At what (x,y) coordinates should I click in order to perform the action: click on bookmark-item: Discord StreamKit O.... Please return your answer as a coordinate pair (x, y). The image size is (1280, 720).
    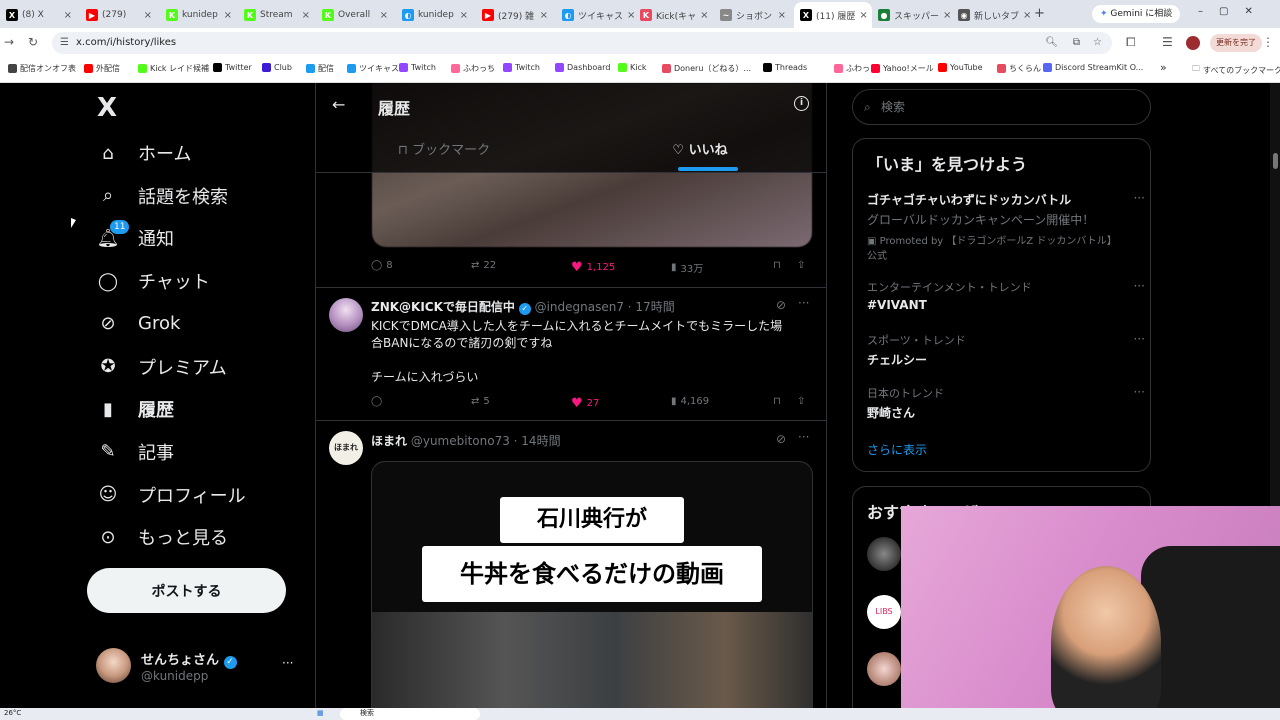
    Looking at the image, I should click on (1093, 67).